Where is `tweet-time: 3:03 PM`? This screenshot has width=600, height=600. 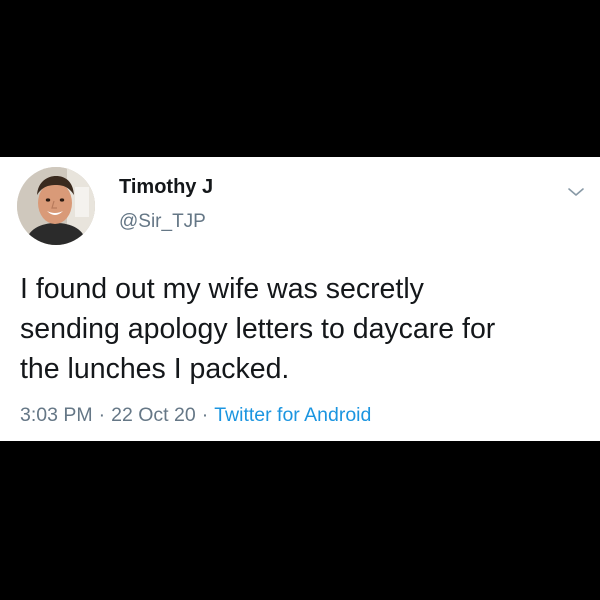 tweet-time: 3:03 PM is located at coordinates (56, 415).